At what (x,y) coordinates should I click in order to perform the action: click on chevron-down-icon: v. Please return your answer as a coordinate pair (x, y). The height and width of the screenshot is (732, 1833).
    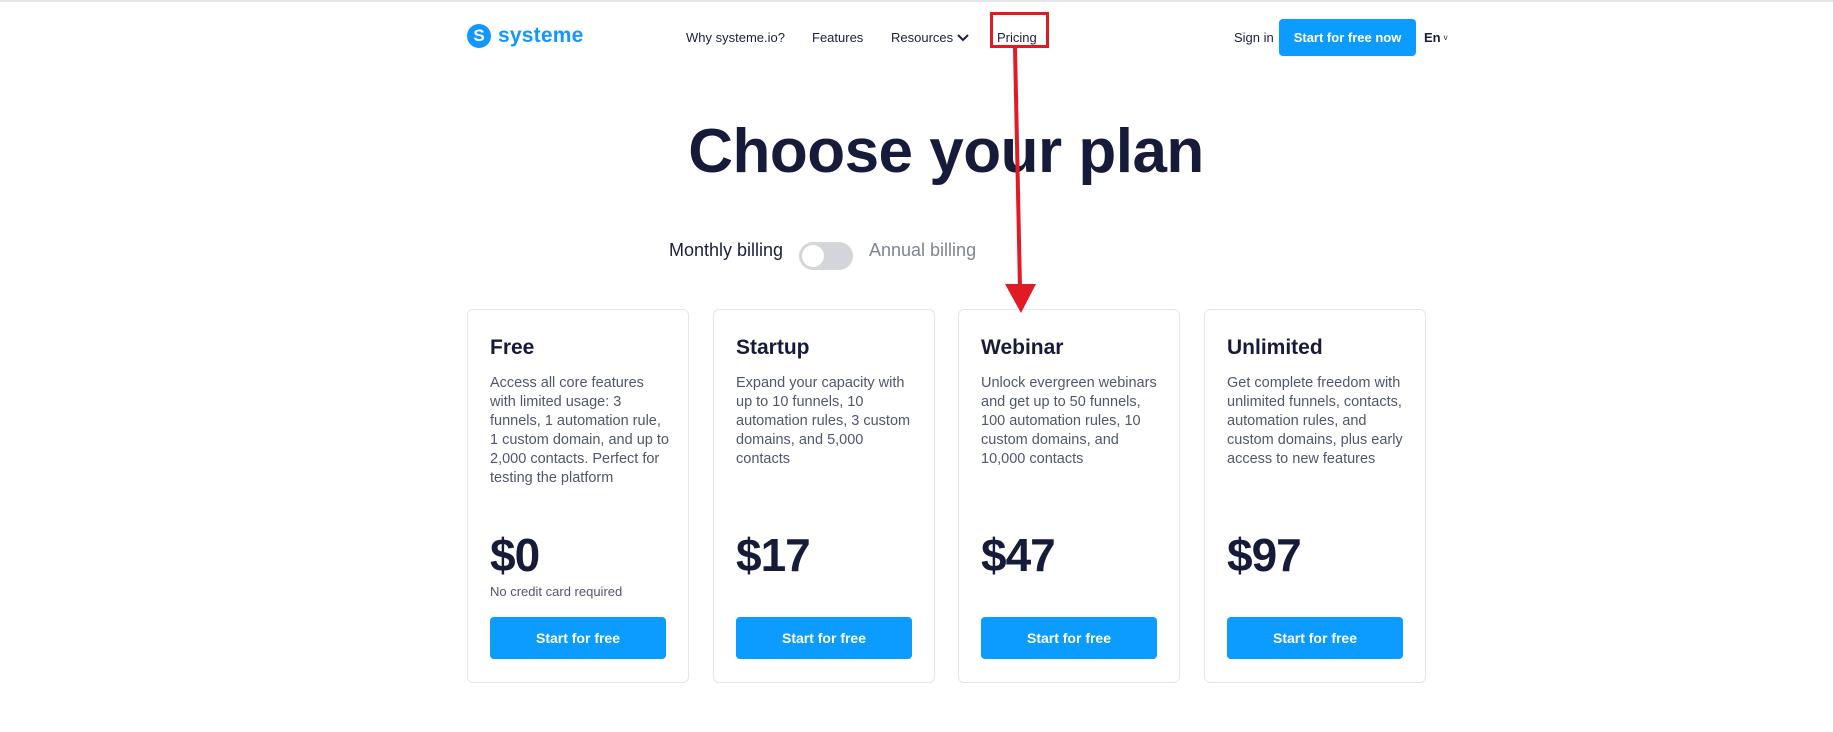
    Looking at the image, I should click on (1445, 37).